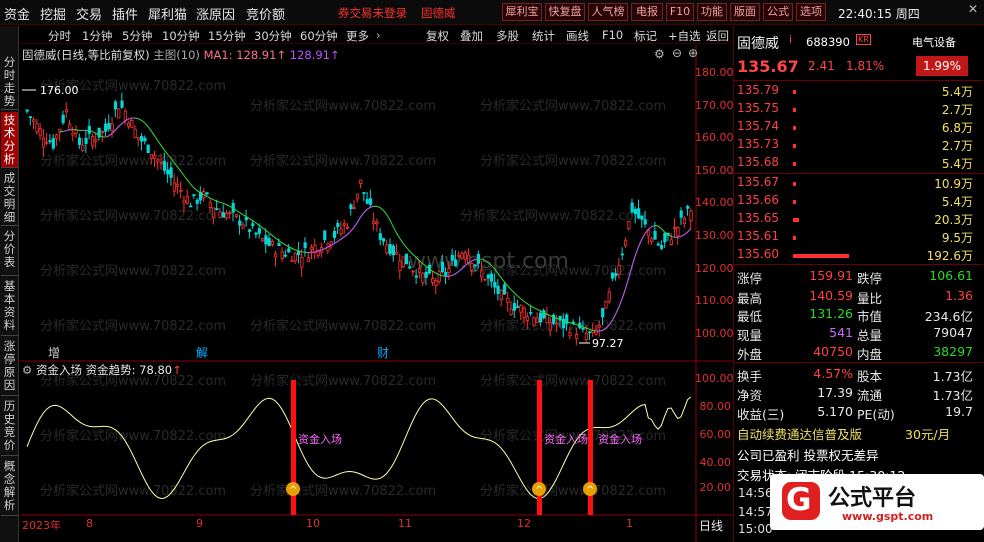 This screenshot has width=984, height=542. Describe the element at coordinates (858, 173) in the screenshot. I see `divider` at that location.